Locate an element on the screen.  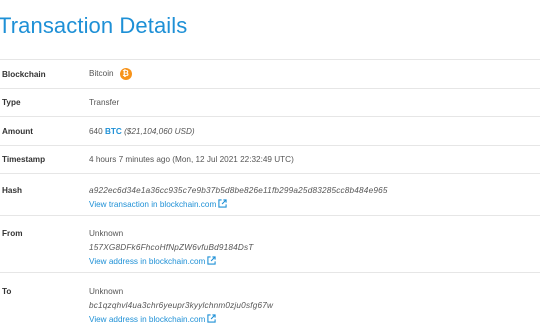
row-amount: Amount 640 BTC ($21,104,060 USD) is located at coordinates (270, 131).